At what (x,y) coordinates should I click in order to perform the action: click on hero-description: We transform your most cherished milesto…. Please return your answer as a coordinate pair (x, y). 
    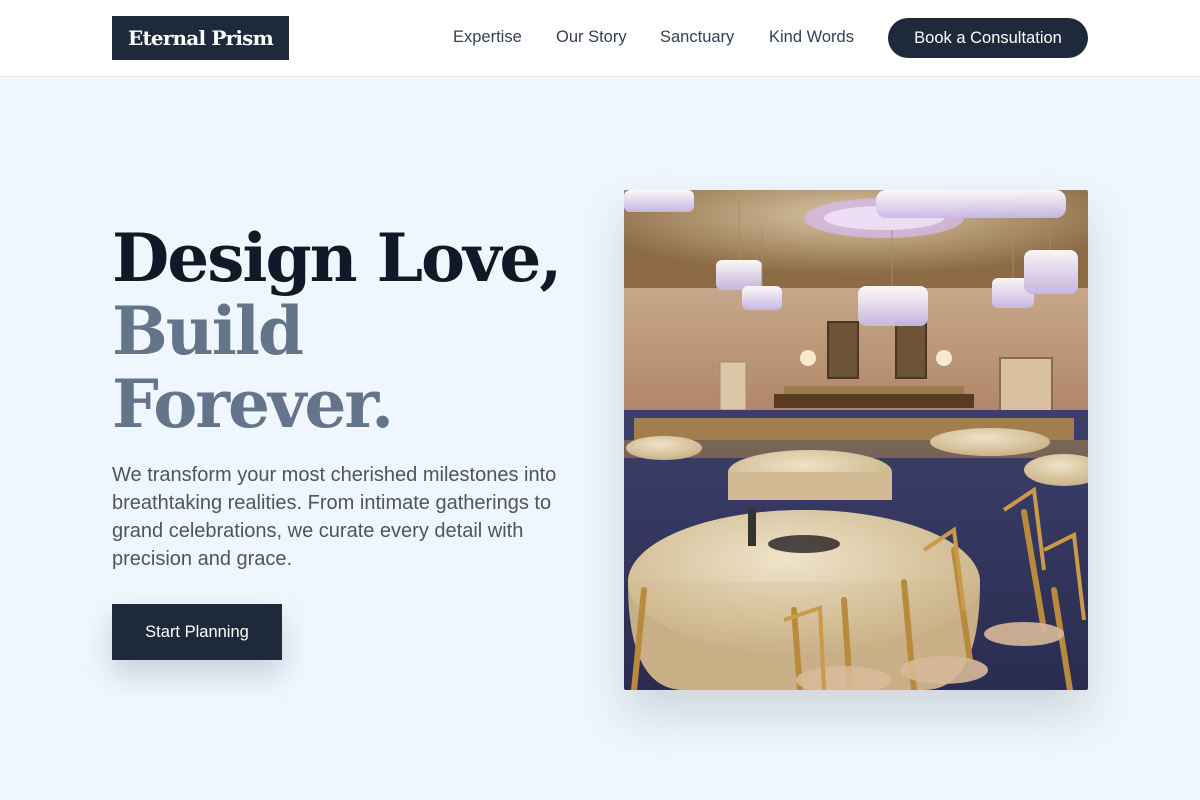
    Looking at the image, I should click on (334, 517).